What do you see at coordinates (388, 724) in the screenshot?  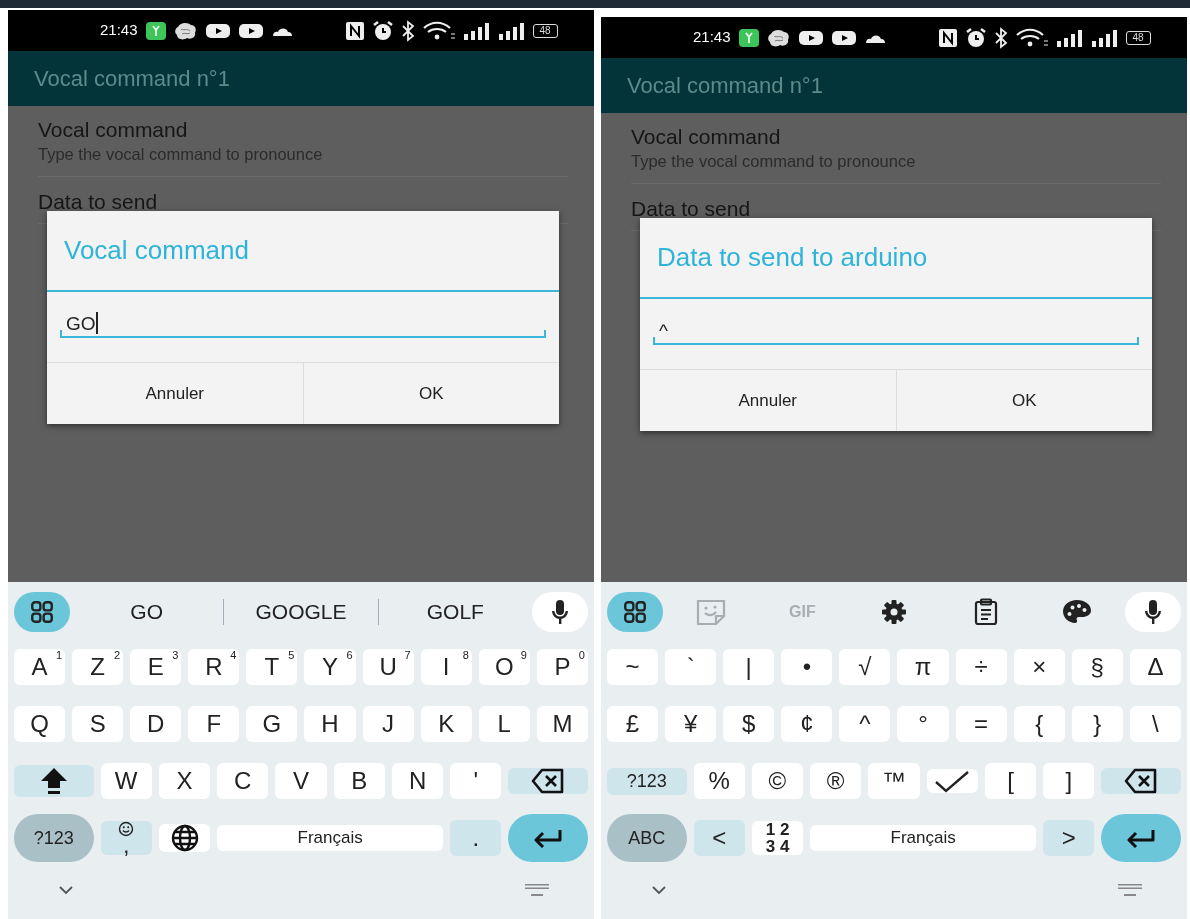 I see `keyboard-key: J` at bounding box center [388, 724].